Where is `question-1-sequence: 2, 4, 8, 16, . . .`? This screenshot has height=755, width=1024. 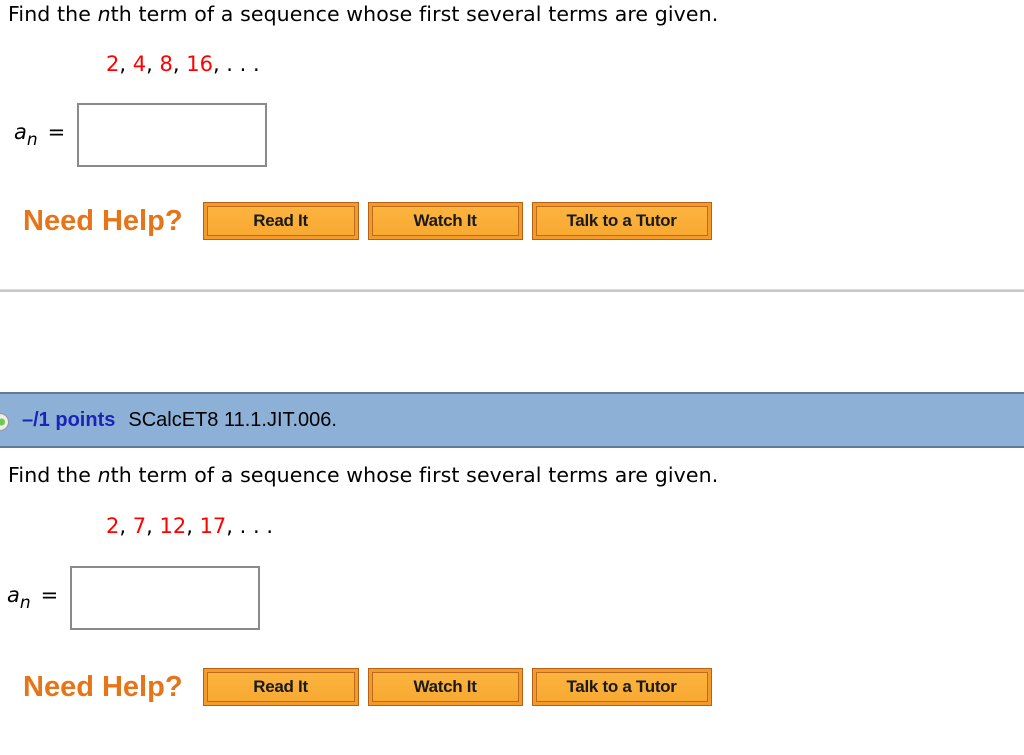
question-1-sequence: 2, 4, 8, 16, . . . is located at coordinates (183, 64).